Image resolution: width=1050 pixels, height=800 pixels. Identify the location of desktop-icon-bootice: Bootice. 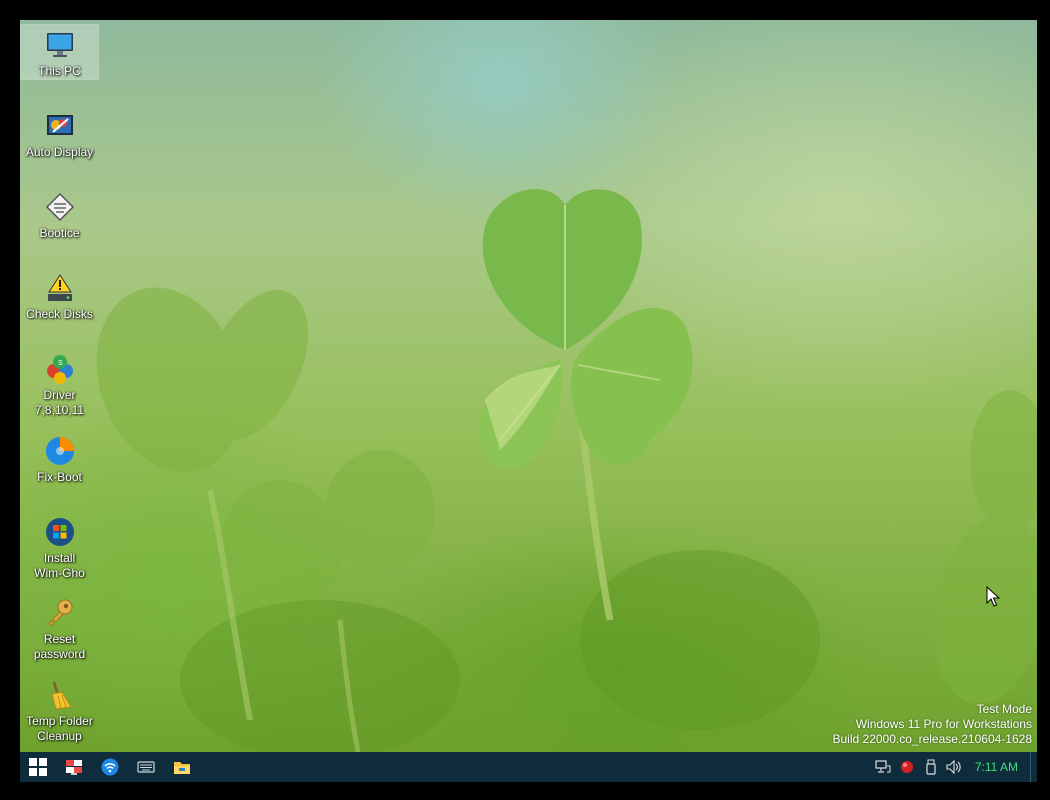
(59, 214).